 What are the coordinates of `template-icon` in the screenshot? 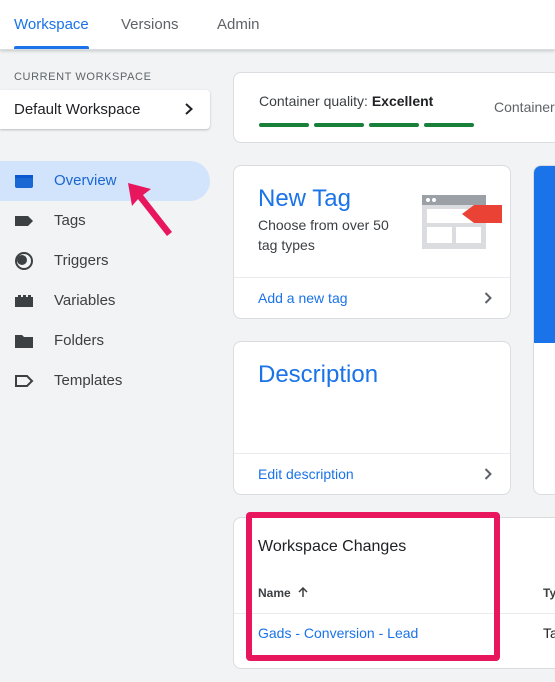 It's located at (24, 381).